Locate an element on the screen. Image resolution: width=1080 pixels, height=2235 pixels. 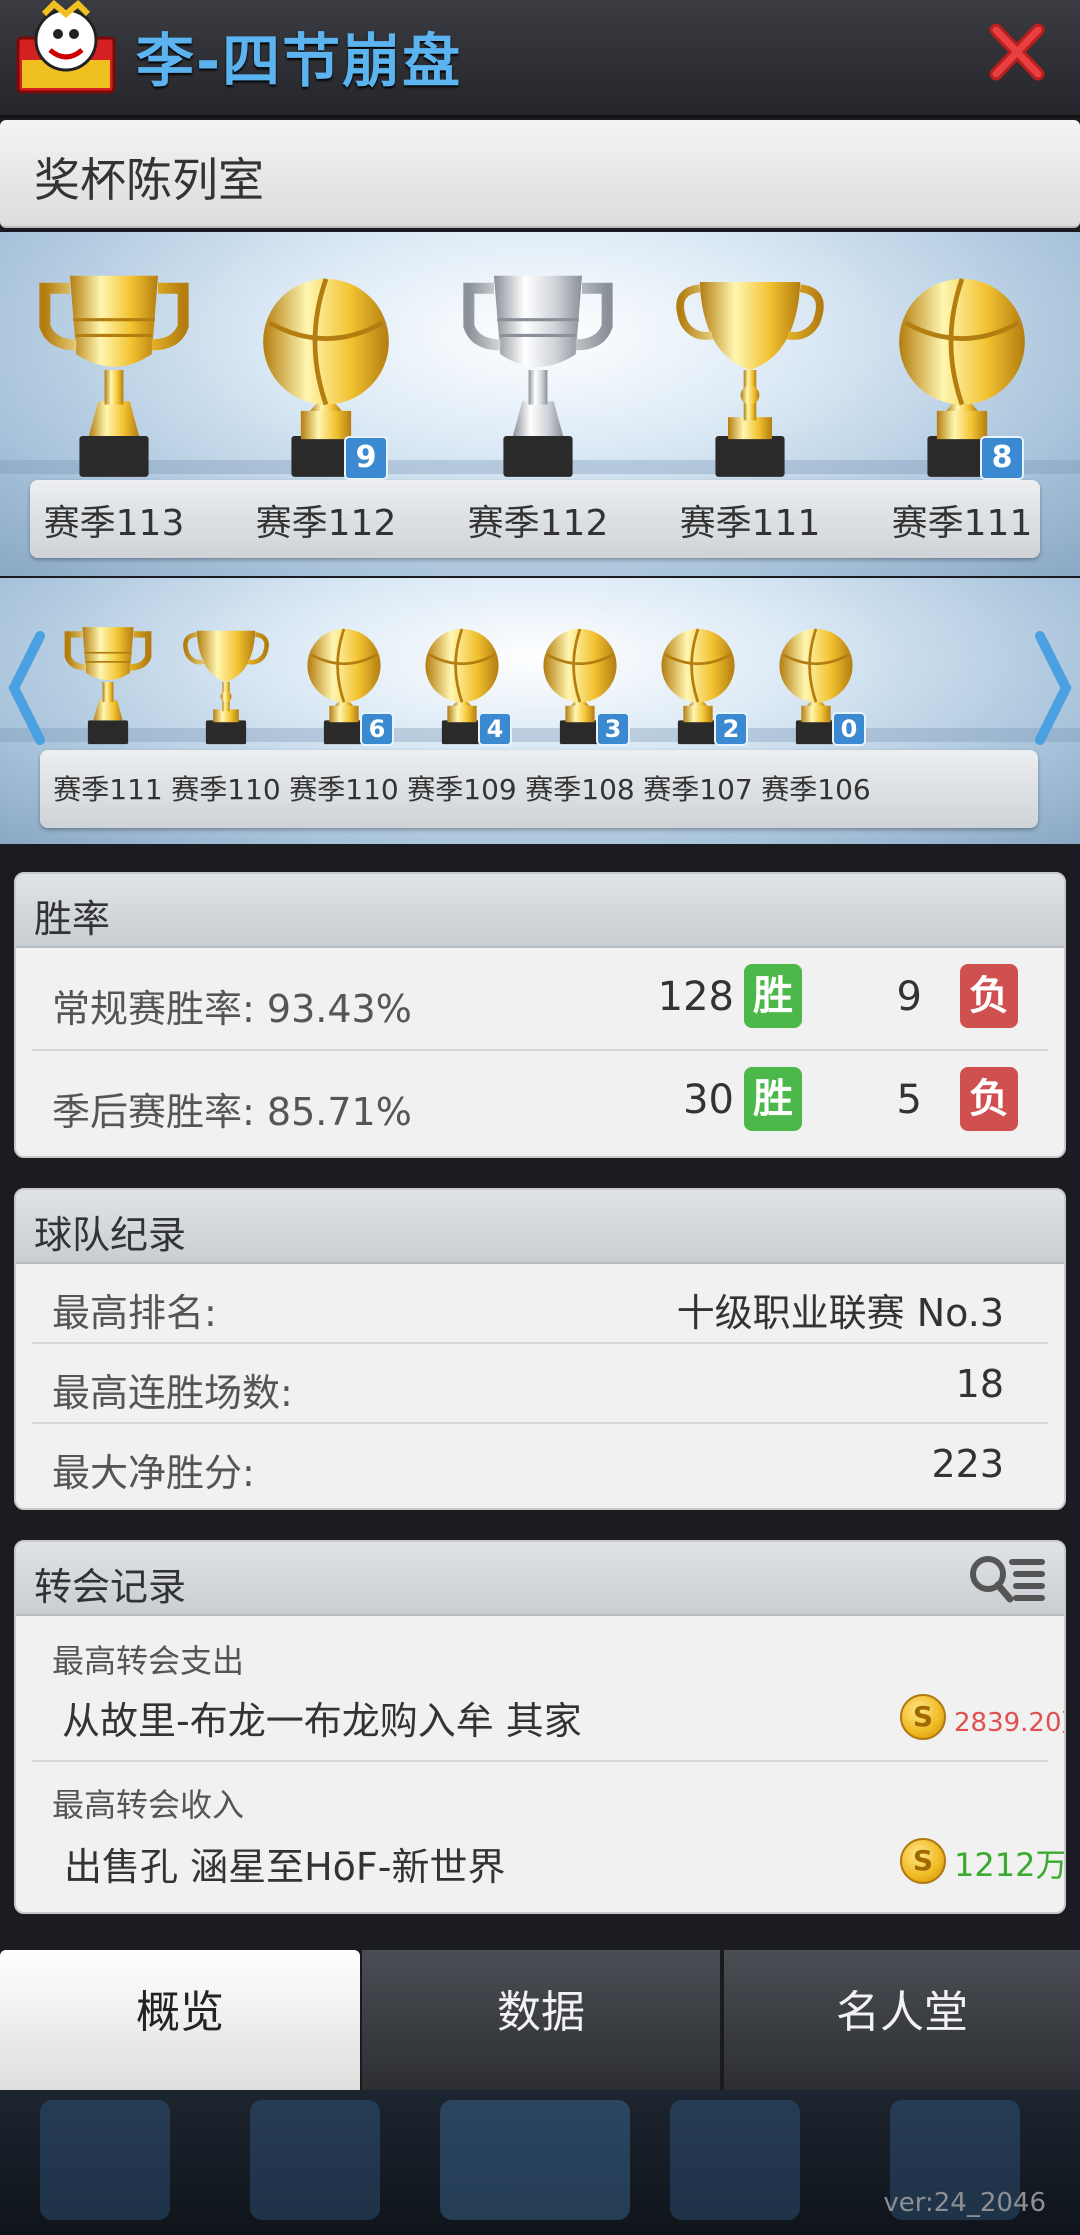
trophy-season-label: 赛季109 is located at coordinates (462, 789).